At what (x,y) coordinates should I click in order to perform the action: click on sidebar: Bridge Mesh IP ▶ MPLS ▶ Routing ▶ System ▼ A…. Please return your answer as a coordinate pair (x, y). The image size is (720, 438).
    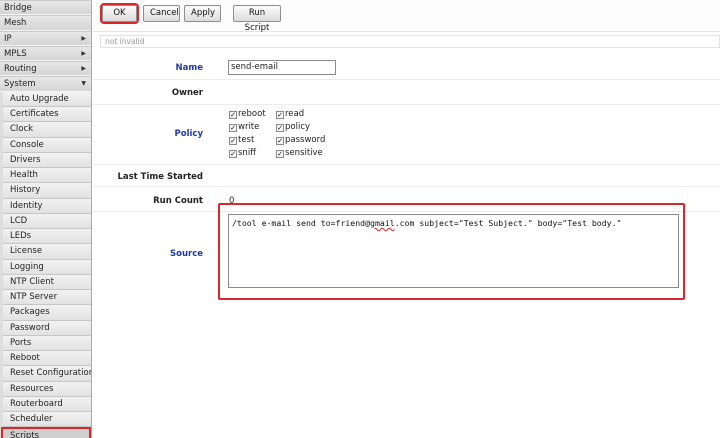
    Looking at the image, I should click on (46, 219).